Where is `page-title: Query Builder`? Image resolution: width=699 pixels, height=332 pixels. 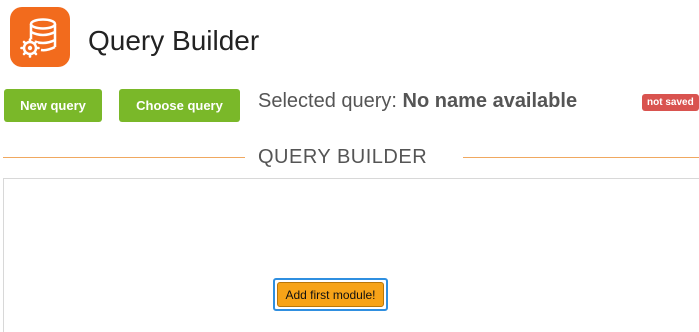 page-title: Query Builder is located at coordinates (174, 40).